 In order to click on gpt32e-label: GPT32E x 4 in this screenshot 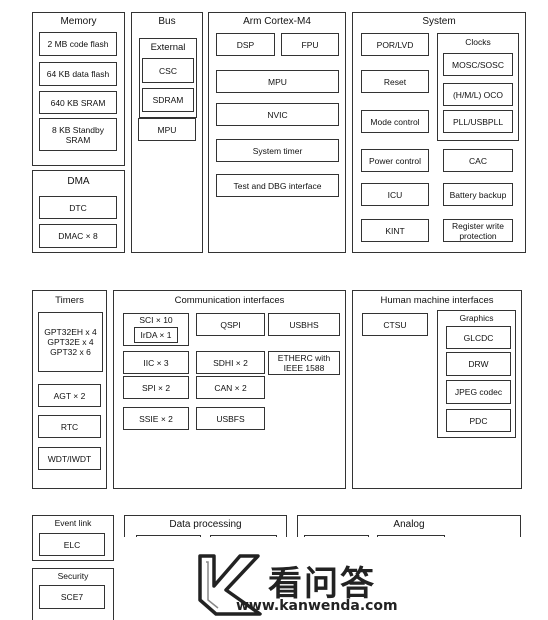, I will do `click(70, 342)`.